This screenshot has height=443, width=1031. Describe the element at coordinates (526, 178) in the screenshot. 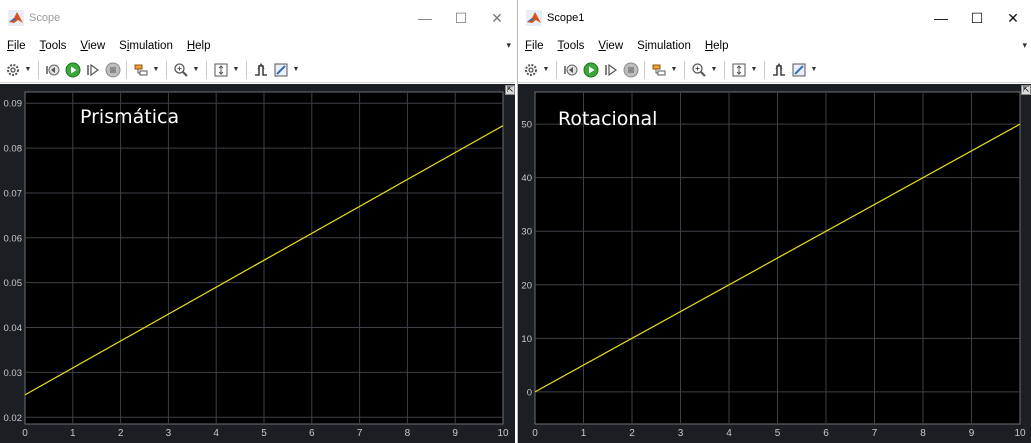

I see `y-tick-label: 40` at that location.